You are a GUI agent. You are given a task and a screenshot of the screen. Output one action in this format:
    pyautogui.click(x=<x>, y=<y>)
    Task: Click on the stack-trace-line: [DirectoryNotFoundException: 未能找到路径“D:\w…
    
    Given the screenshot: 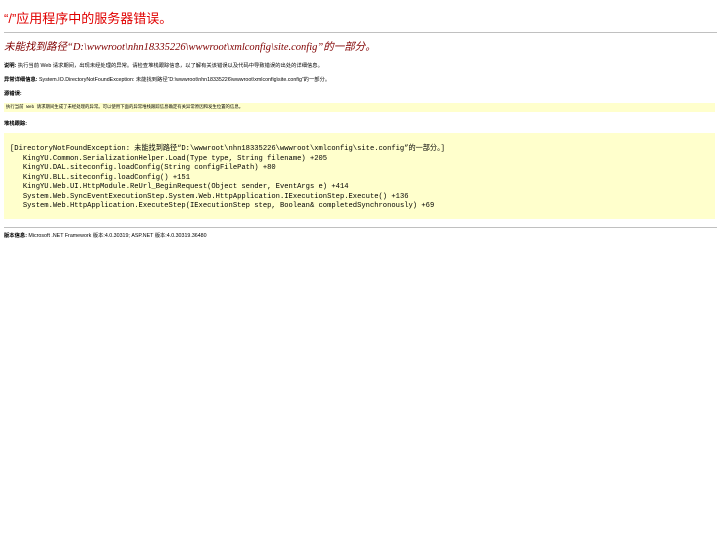 What is the action you would take?
    pyautogui.click(x=227, y=149)
    